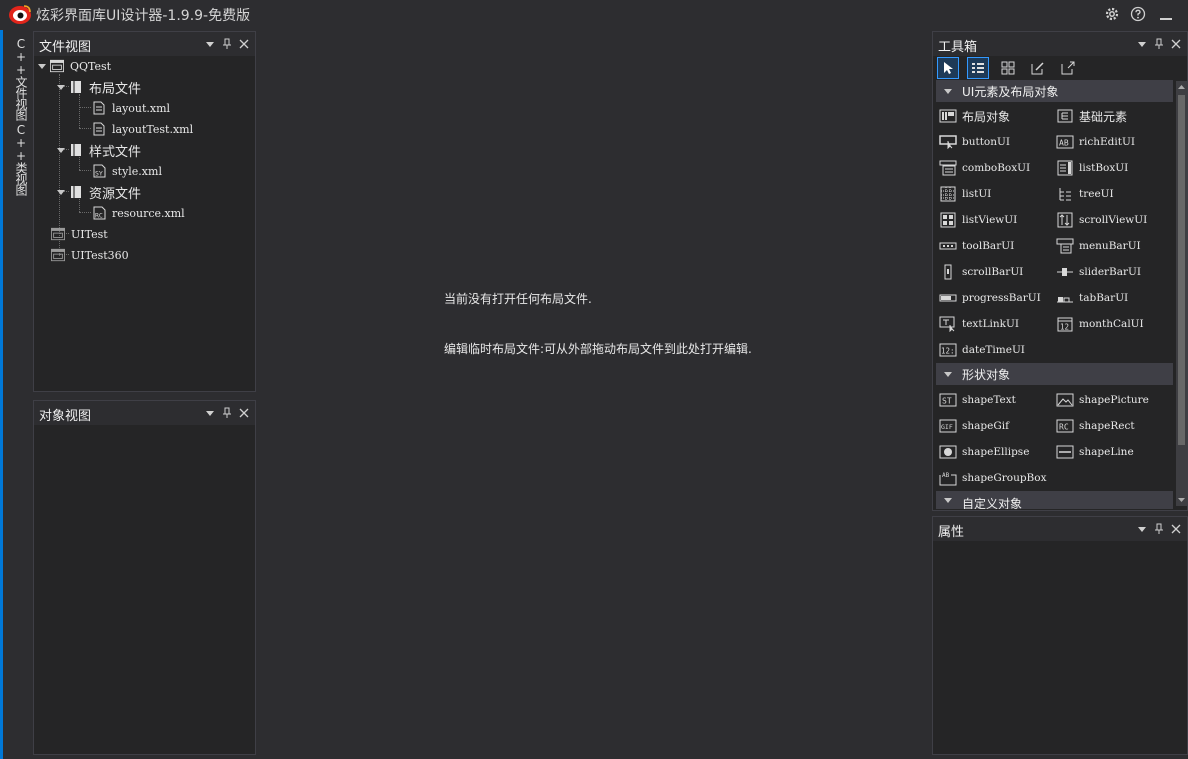 Image resolution: width=1188 pixels, height=759 pixels. Describe the element at coordinates (1114, 298) in the screenshot. I see `tool-tabbar: tabBarUI` at that location.